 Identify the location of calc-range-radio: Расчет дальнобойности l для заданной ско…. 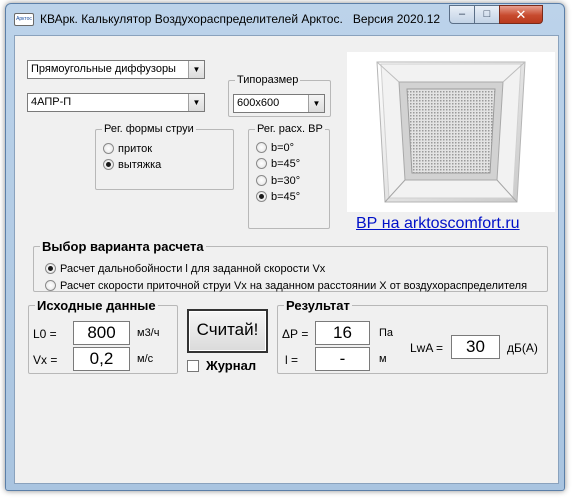
(185, 269).